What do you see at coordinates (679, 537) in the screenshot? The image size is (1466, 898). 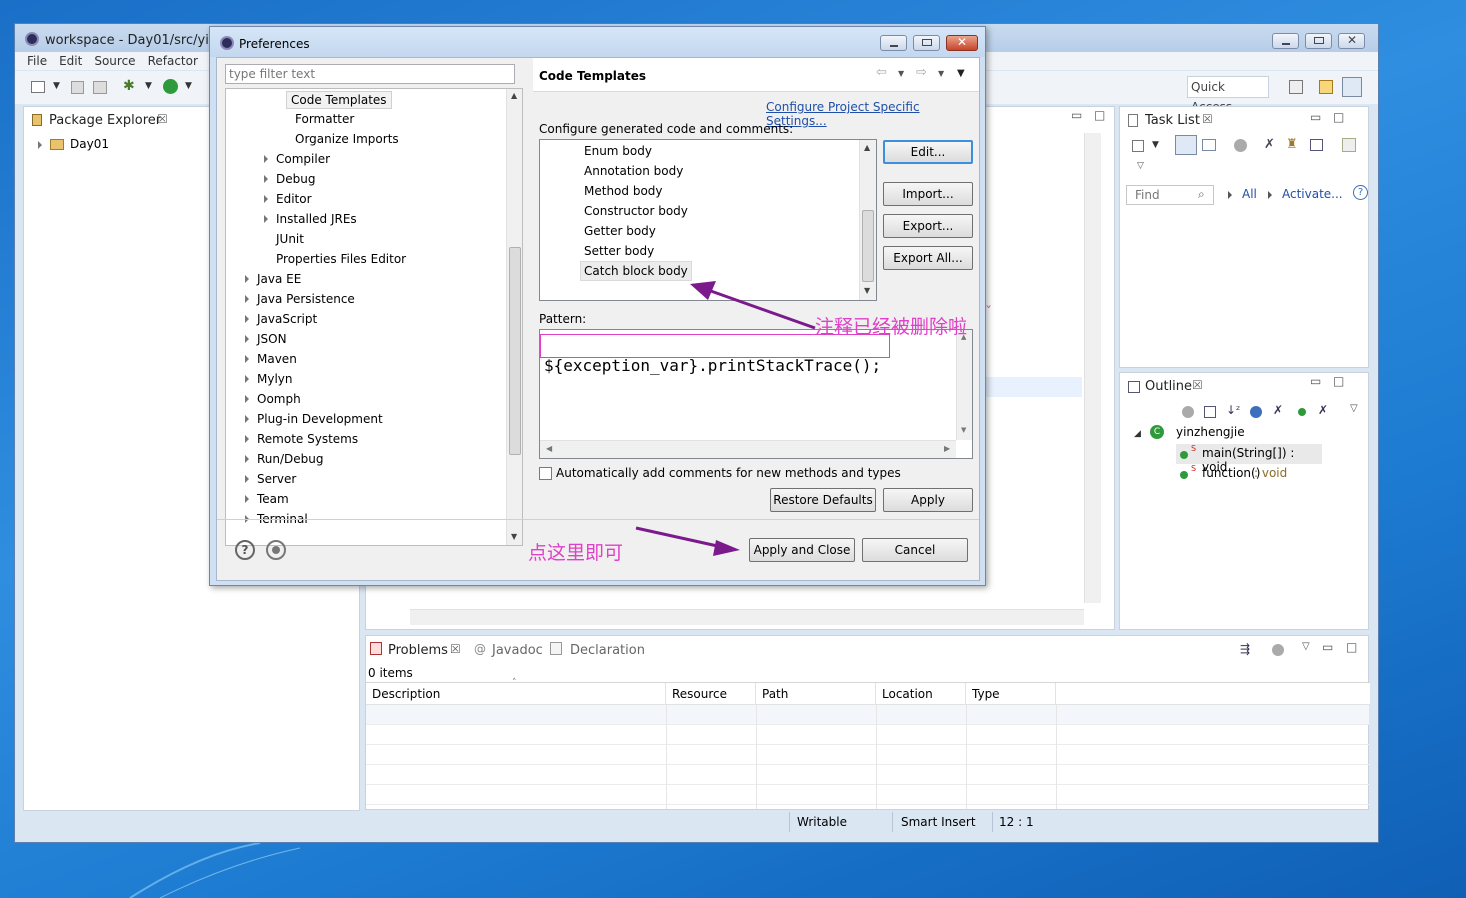 I see `arrow-to-apply-close` at bounding box center [679, 537].